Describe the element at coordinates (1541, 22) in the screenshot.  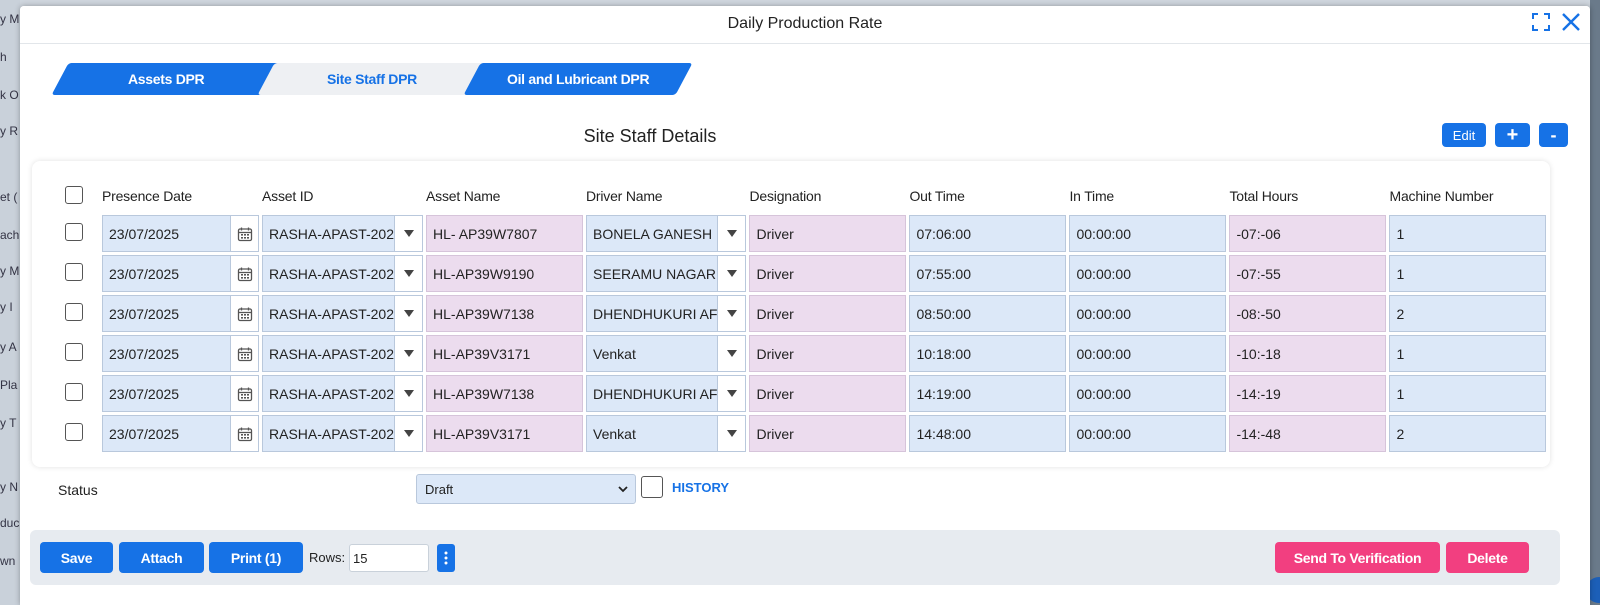
I see `maximize-icon` at that location.